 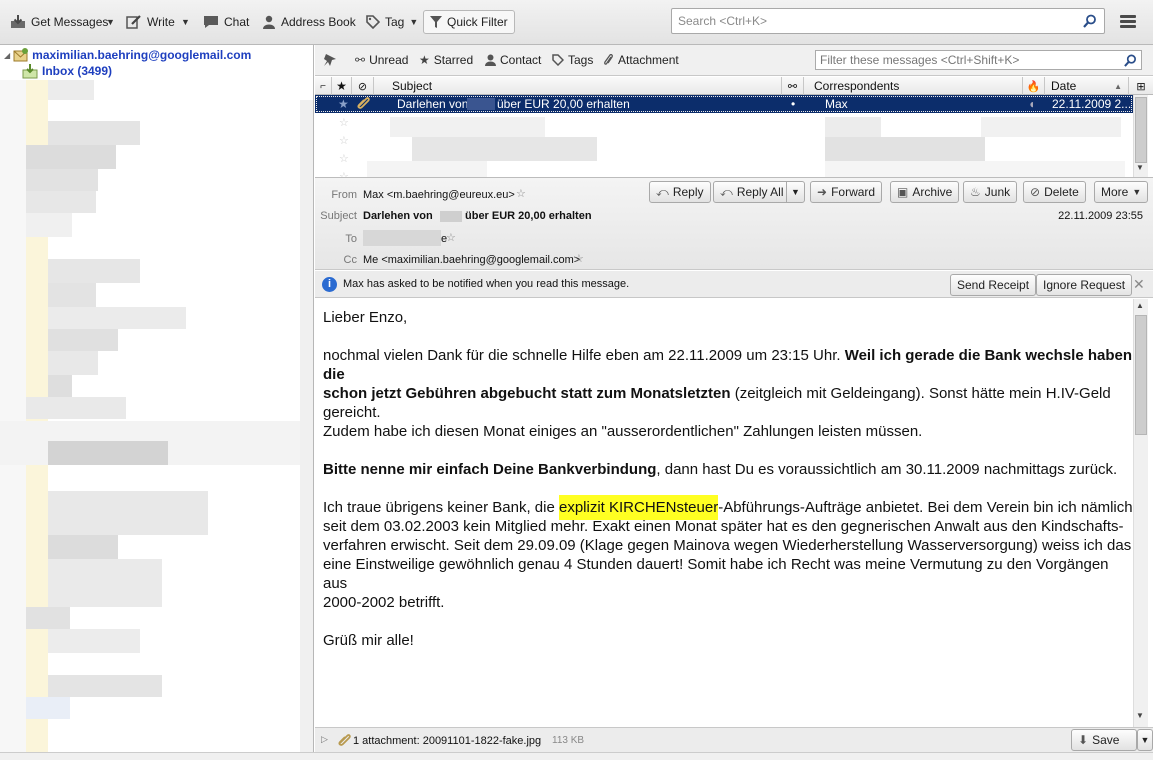 What do you see at coordinates (1104, 740) in the screenshot?
I see `save-attachment-button: ⬇ Save` at bounding box center [1104, 740].